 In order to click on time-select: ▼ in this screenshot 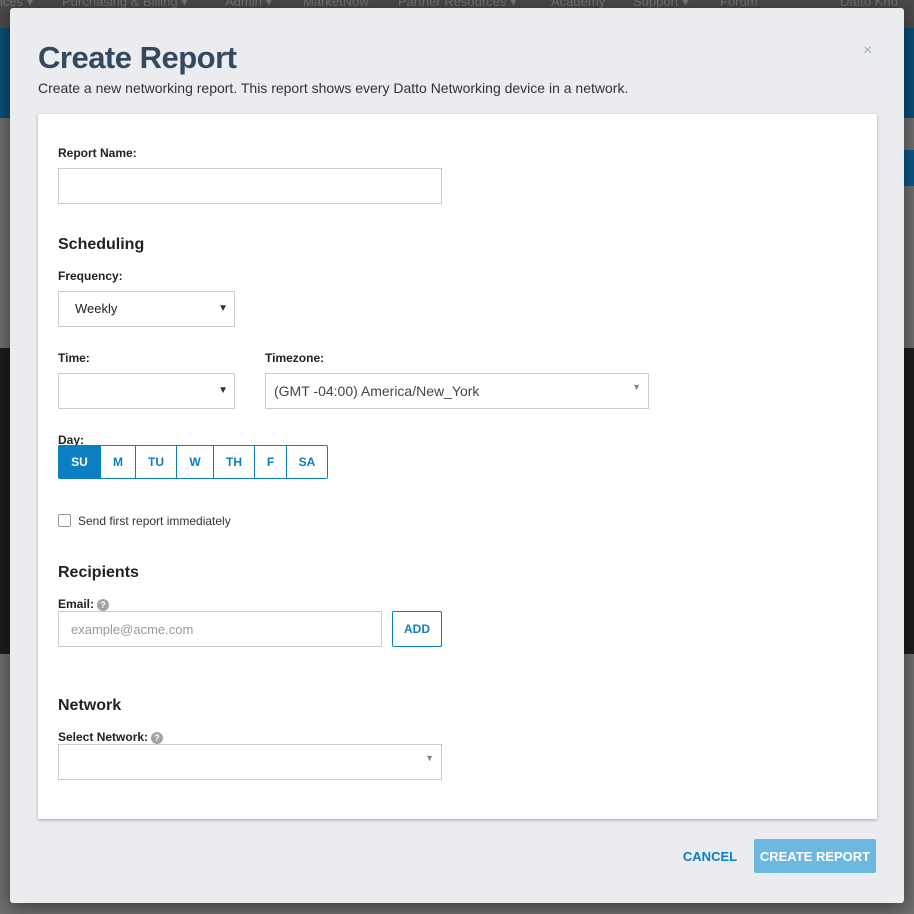, I will do `click(146, 391)`.